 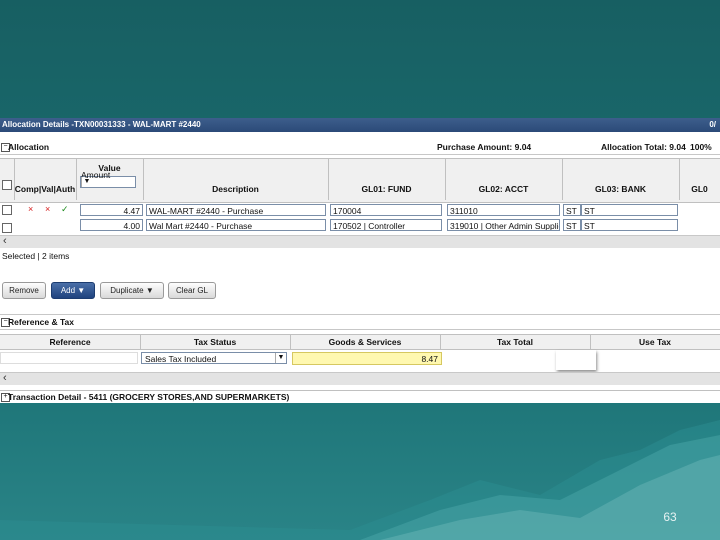 I want to click on tax-total-header: Tax Total, so click(x=515, y=342).